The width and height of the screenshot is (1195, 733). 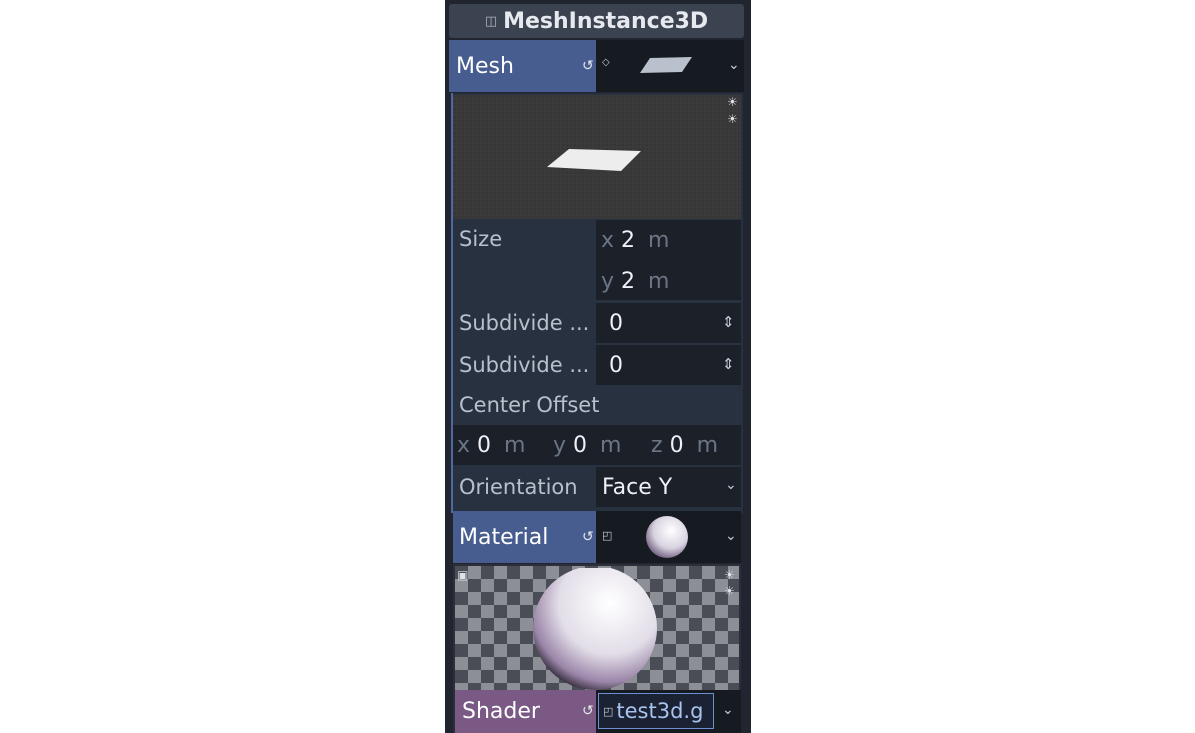 What do you see at coordinates (657, 445) in the screenshot?
I see `offset-z-axis: z` at bounding box center [657, 445].